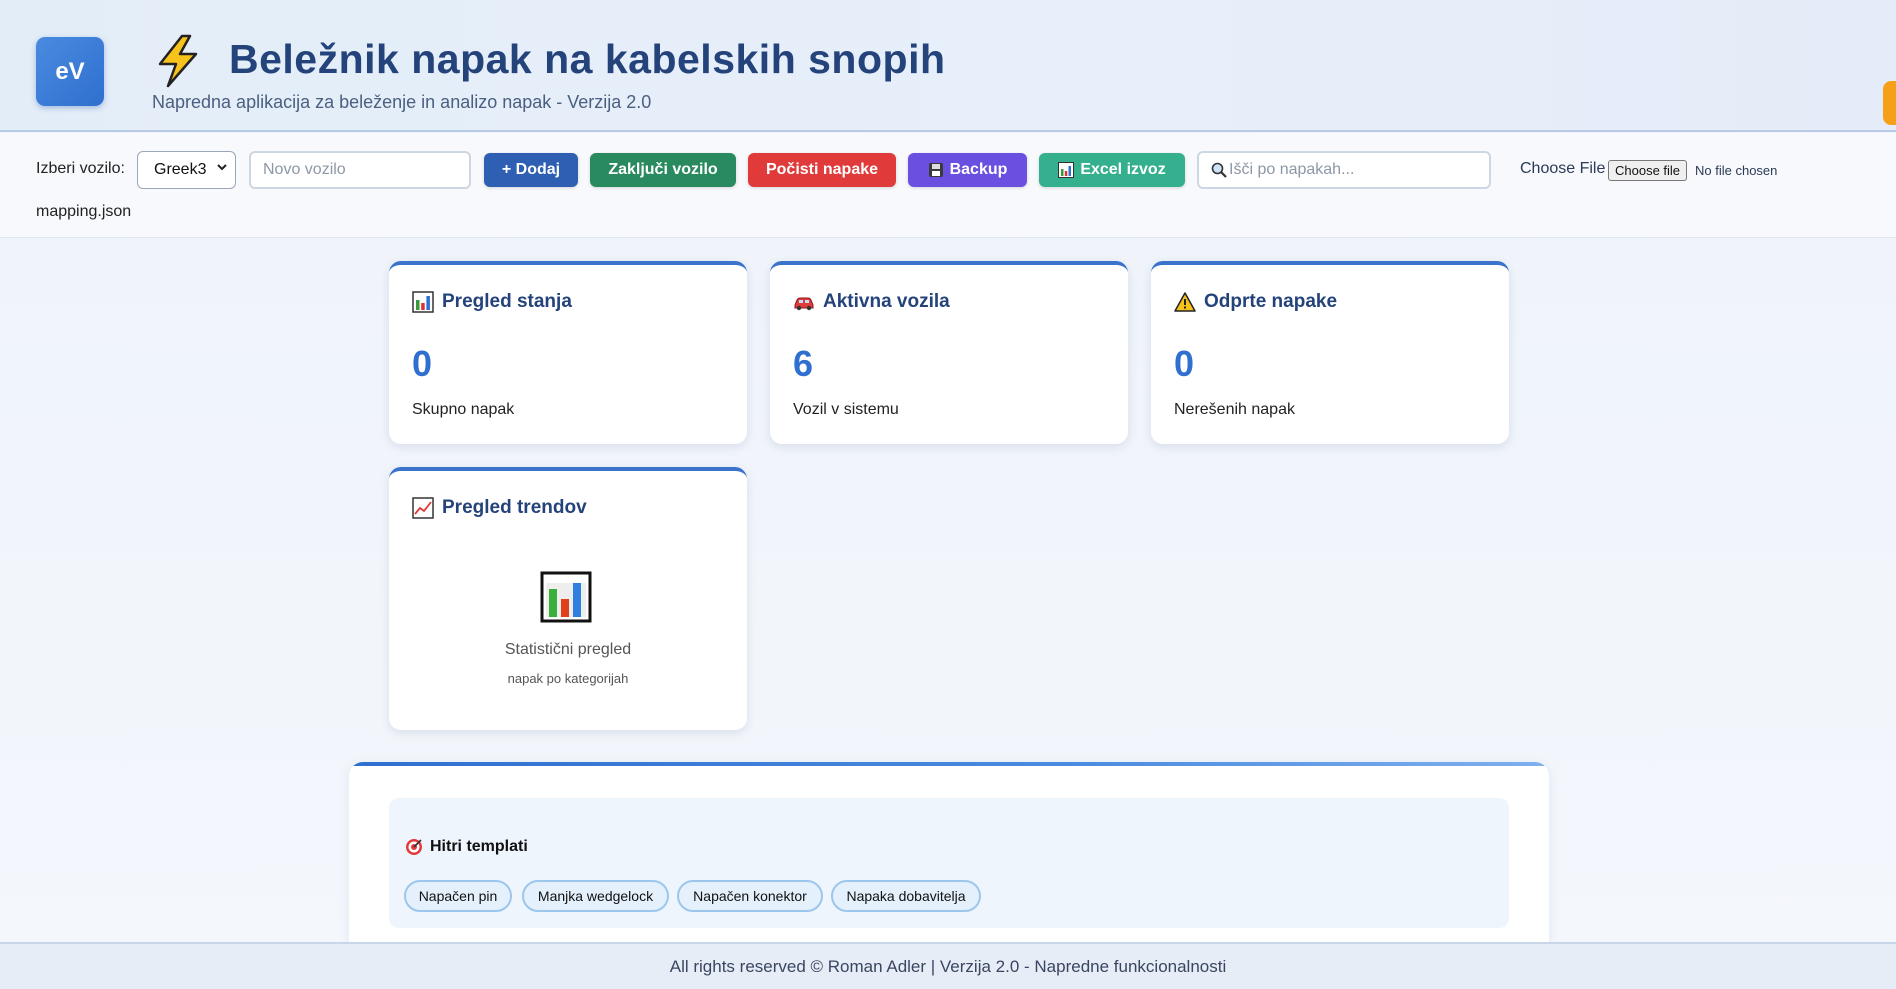  I want to click on card-title: Odprte napake, so click(1255, 302).